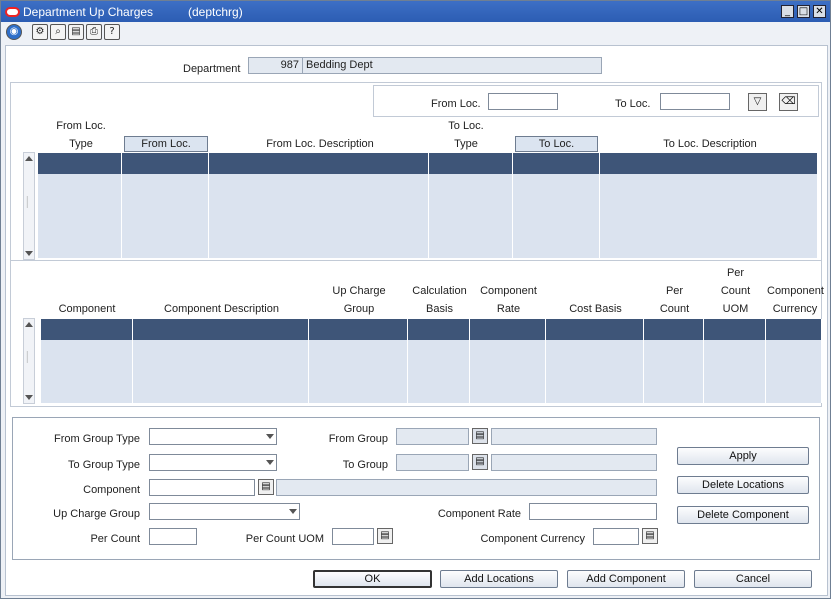  Describe the element at coordinates (202, 487) in the screenshot. I see `component-input` at that location.